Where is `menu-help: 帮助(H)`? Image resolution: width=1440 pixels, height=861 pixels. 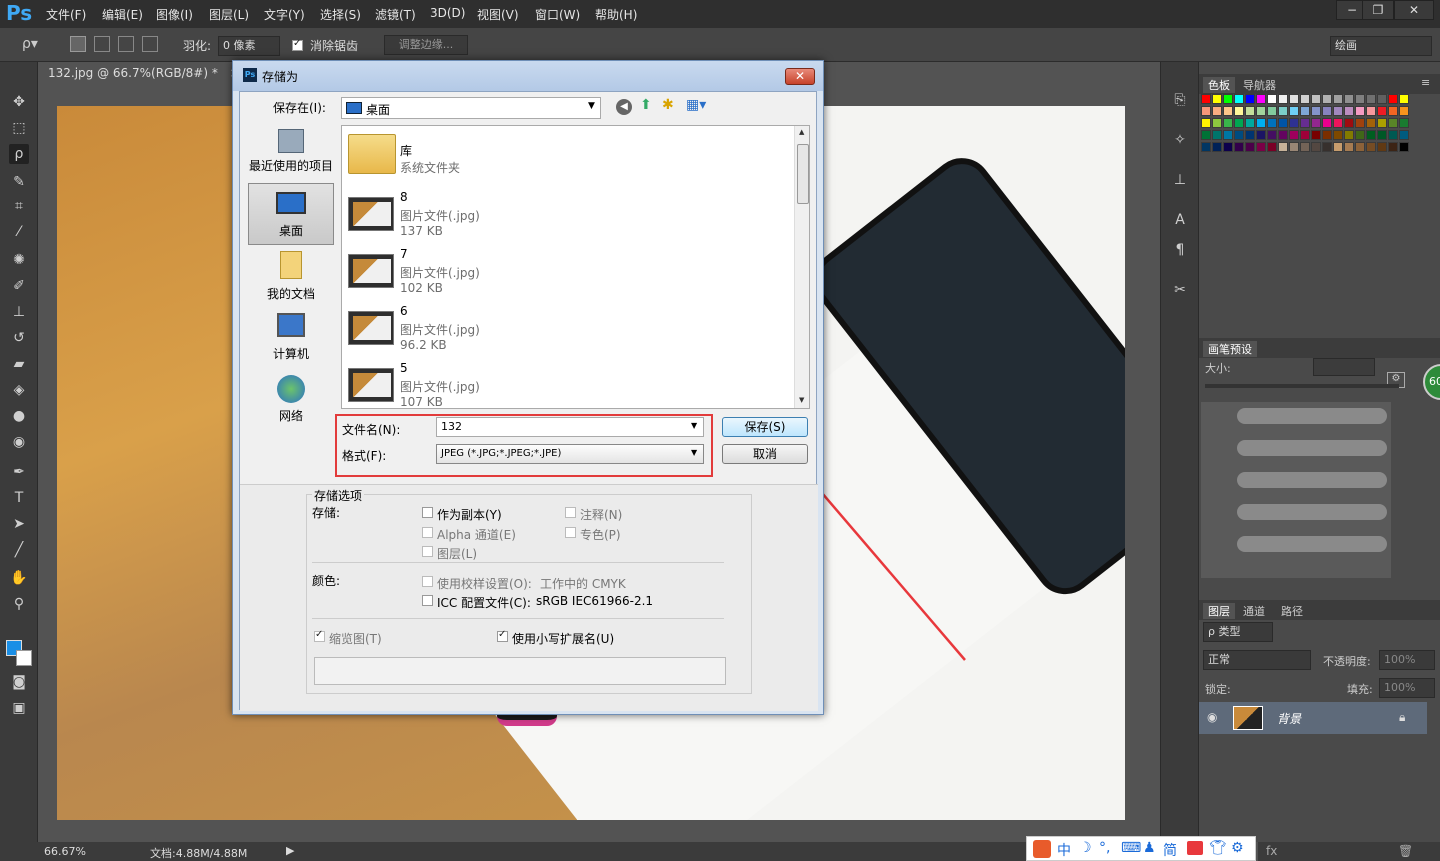
menu-help: 帮助(H) is located at coordinates (616, 14).